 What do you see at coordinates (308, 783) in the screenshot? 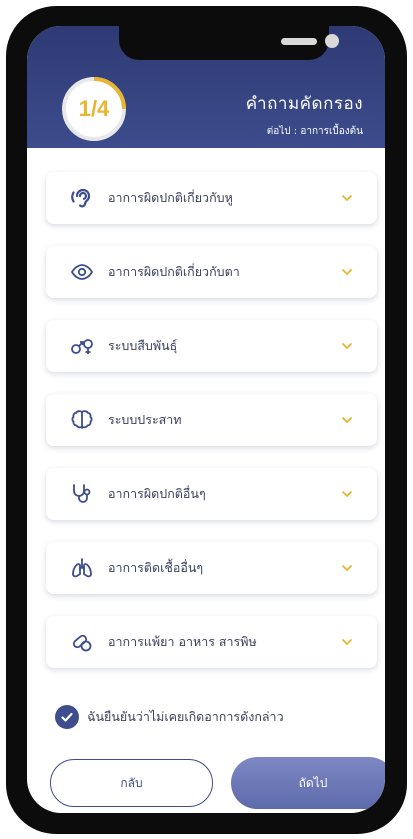
I see `next-button: ถัดไป` at bounding box center [308, 783].